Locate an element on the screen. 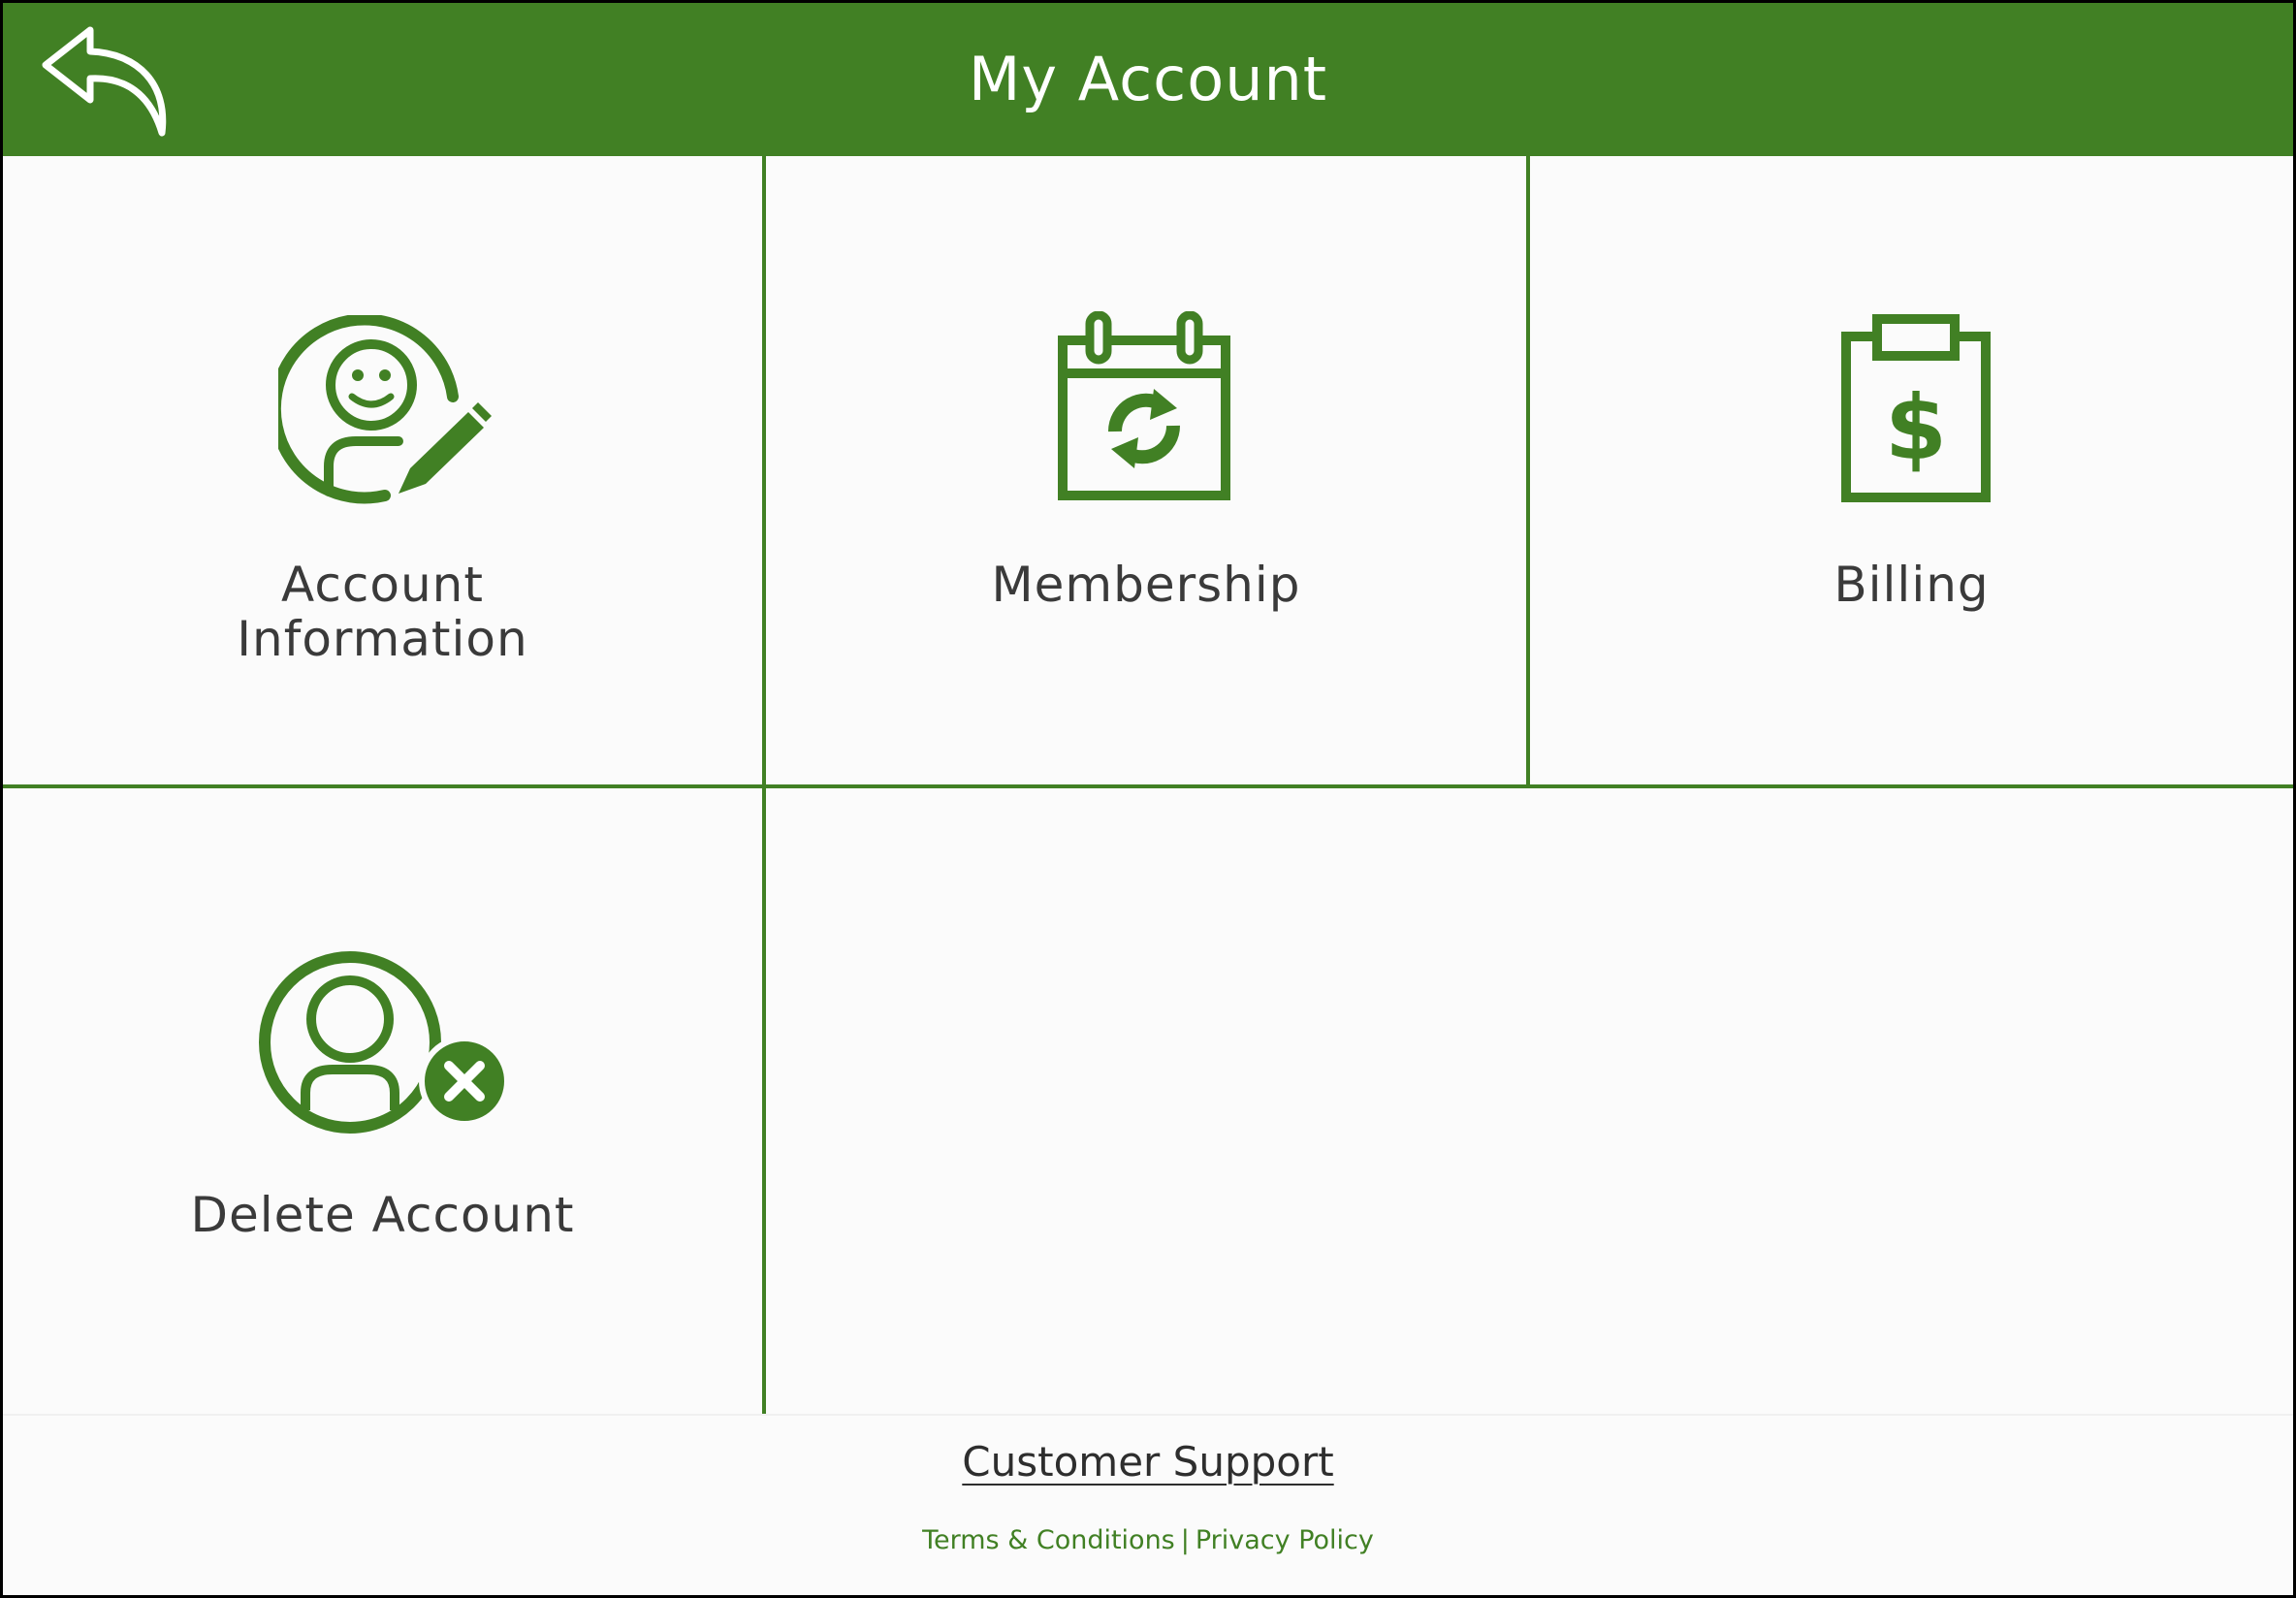 The height and width of the screenshot is (1598, 2296). delete-account-tile: Delete Account is located at coordinates (382, 1101).